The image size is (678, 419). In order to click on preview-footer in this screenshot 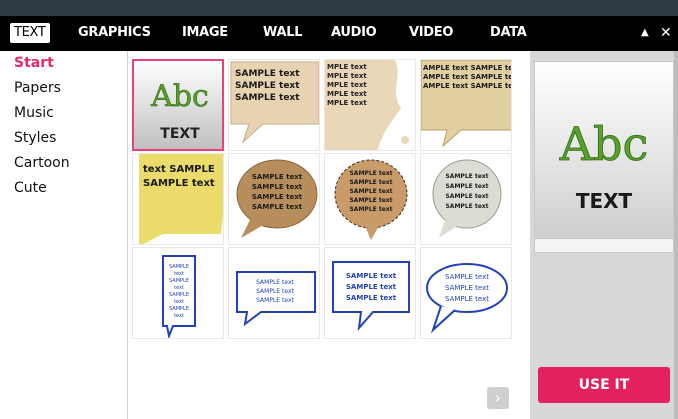, I will do `click(604, 246)`.